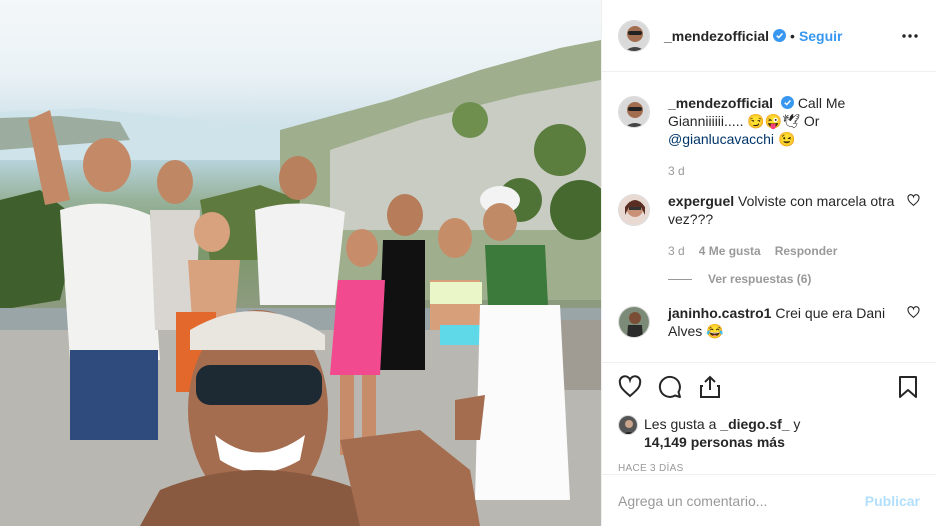 This screenshot has height=526, width=936. I want to click on liker-avatar-image, so click(628, 425).